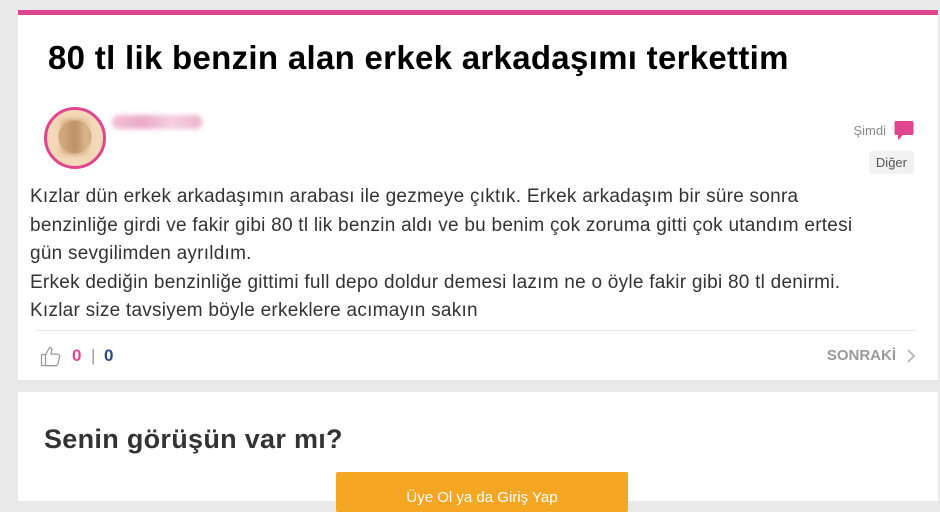 This screenshot has height=512, width=940. I want to click on avatar-image, so click(75, 137).